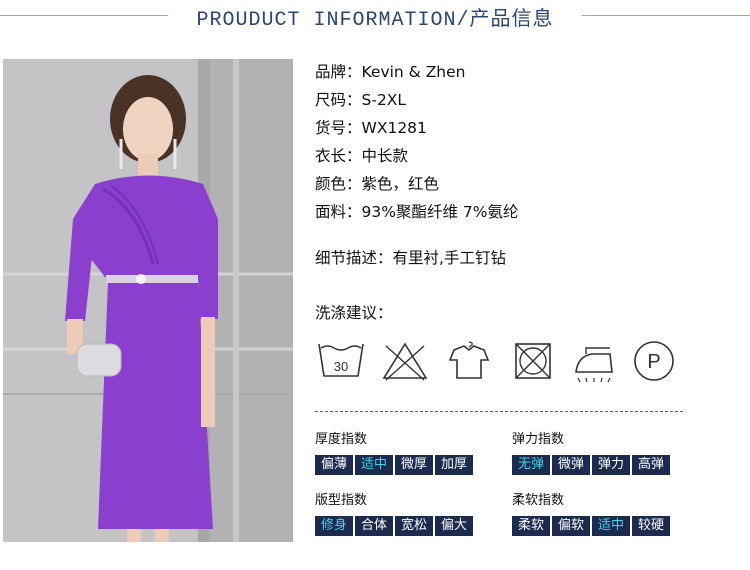 The width and height of the screenshot is (750, 570). I want to click on thickness-index: 厚度指数 偏薄 适中 微厚 加厚, so click(395, 453).